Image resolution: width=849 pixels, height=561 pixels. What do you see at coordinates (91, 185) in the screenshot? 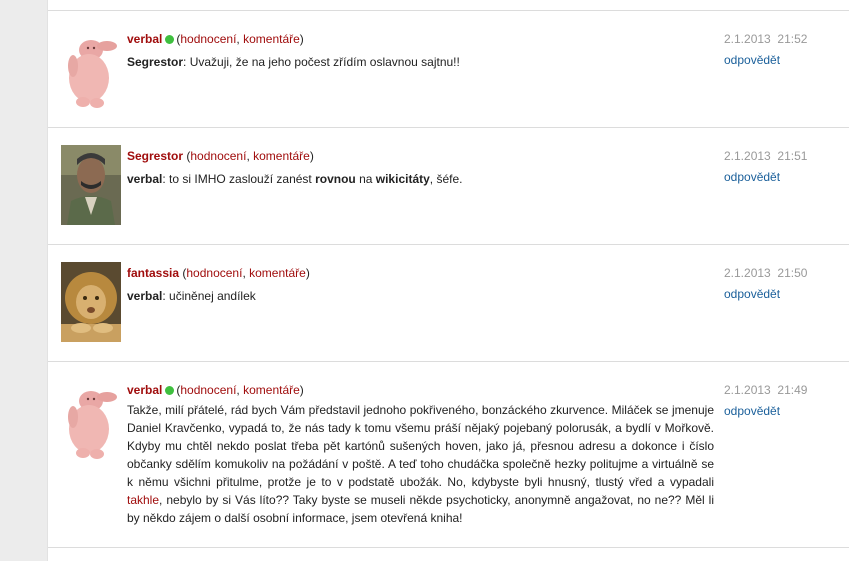
I see `man-portrait-avatar` at bounding box center [91, 185].